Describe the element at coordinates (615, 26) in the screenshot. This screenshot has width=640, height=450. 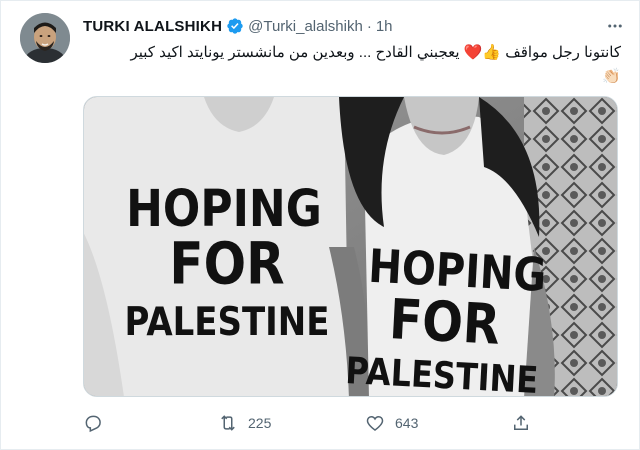
I see `more-options-icon` at that location.